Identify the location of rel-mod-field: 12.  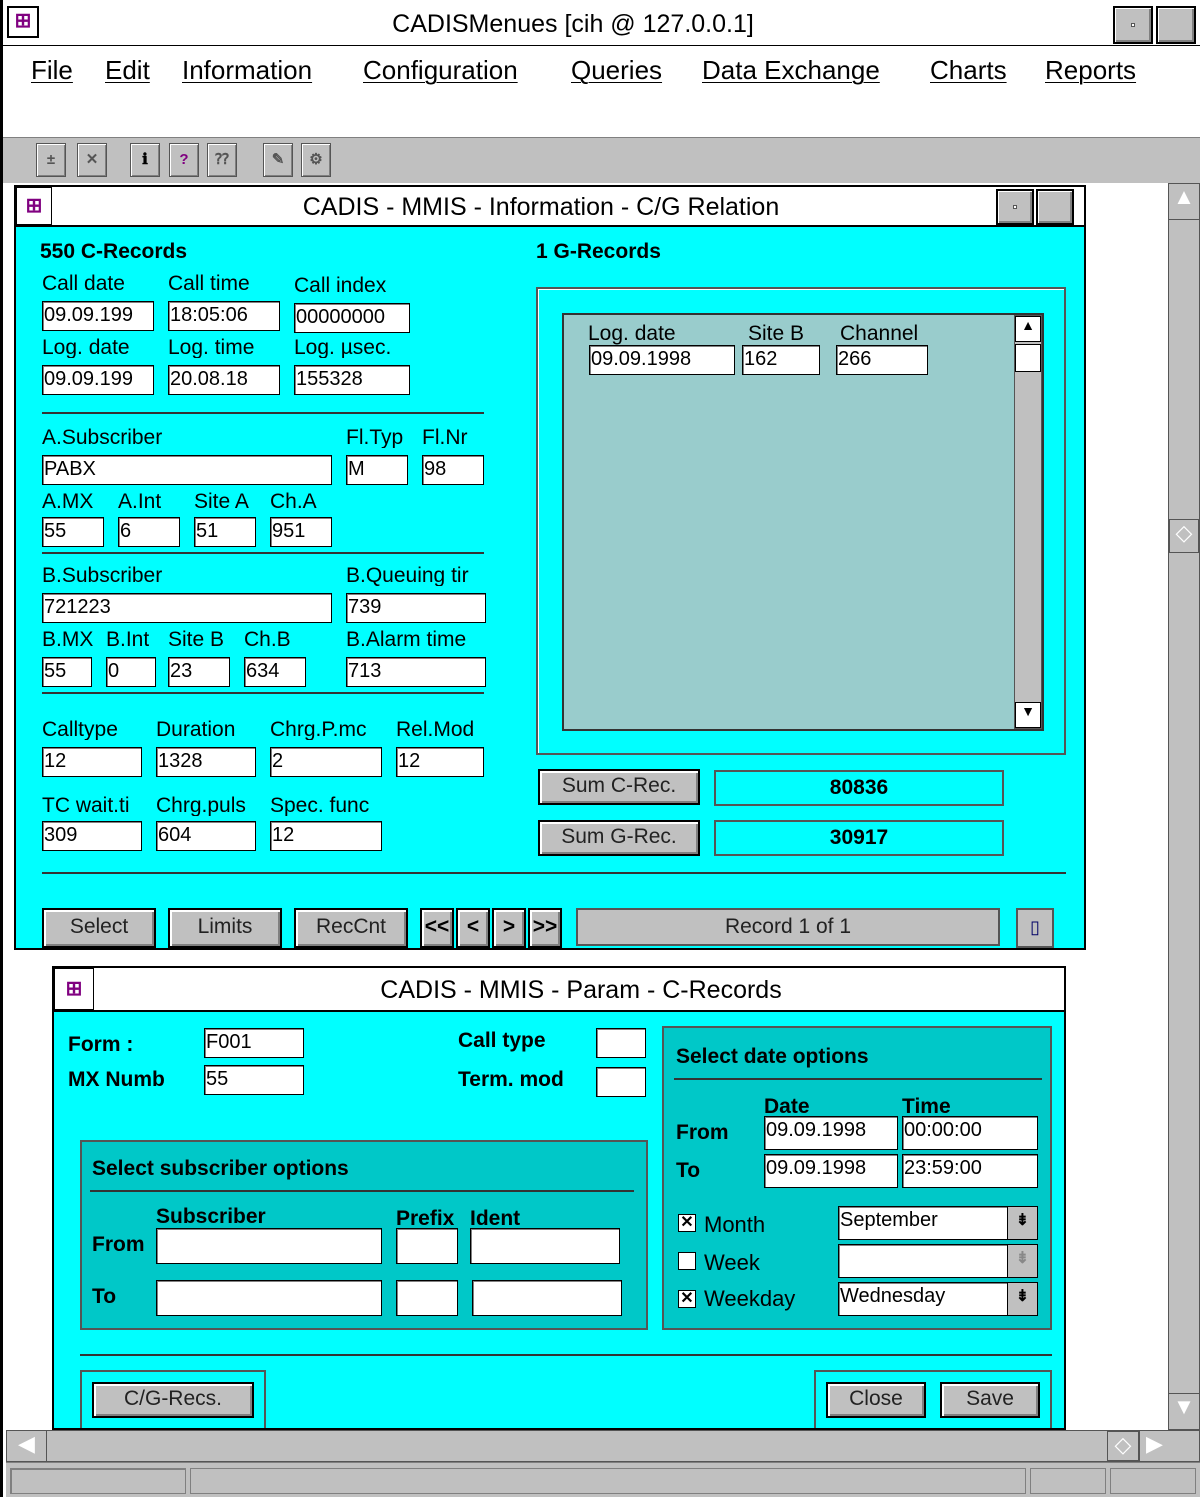
(440, 762).